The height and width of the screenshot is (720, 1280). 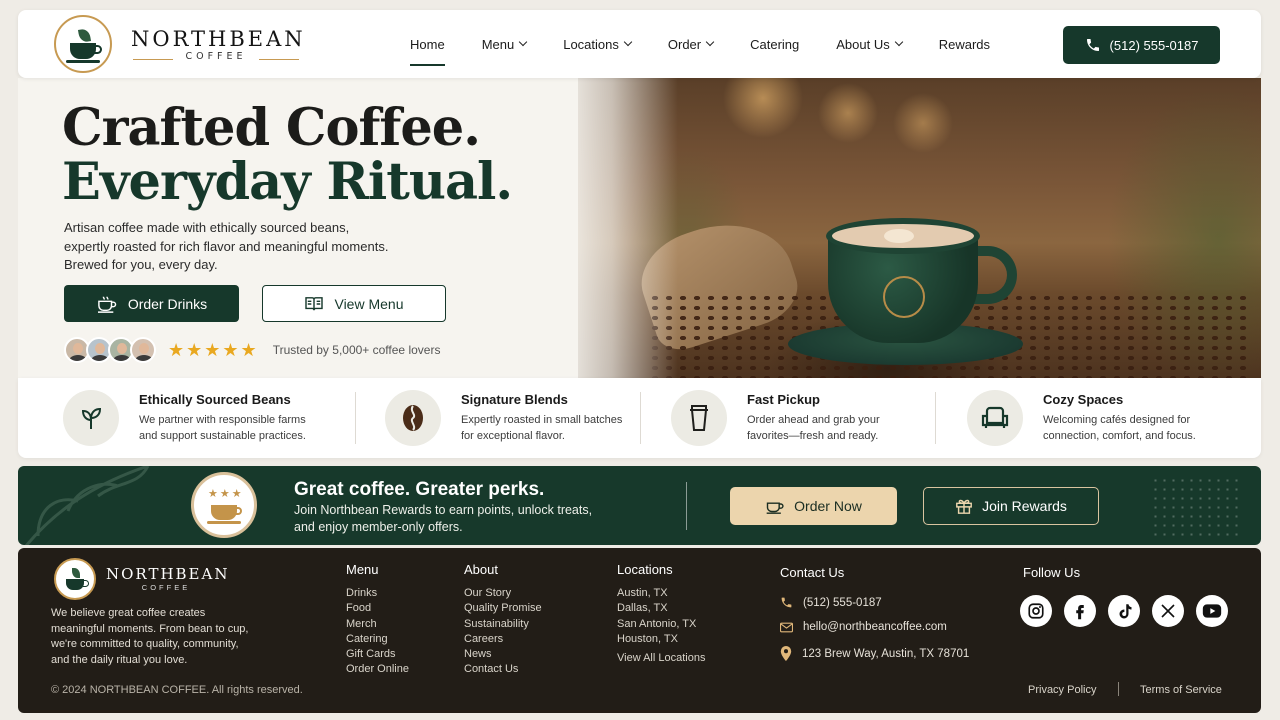 What do you see at coordinates (1062, 690) in the screenshot?
I see `privacy-policy-link: Privacy Policy` at bounding box center [1062, 690].